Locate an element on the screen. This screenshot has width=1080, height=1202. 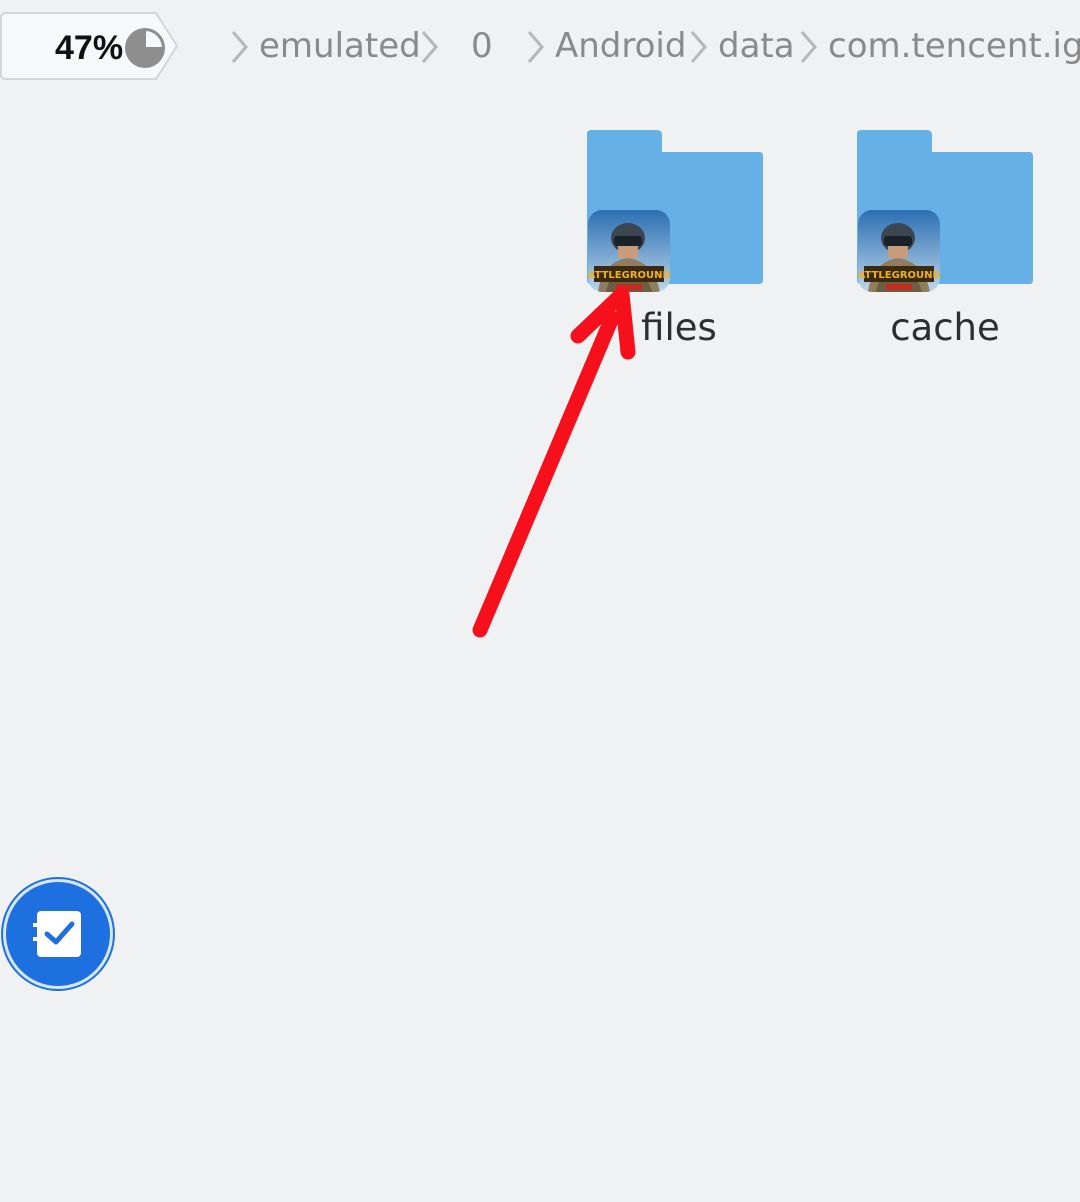
storage-usage-chip: 47% is located at coordinates (89, 46).